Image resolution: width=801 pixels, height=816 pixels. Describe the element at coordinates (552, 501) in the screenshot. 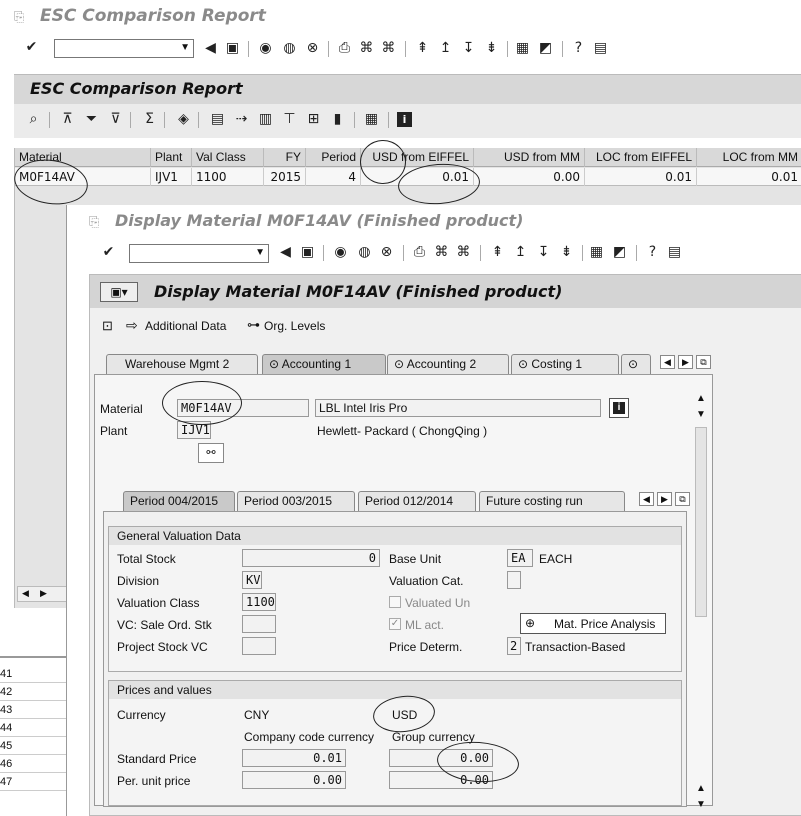

I see `tab-future-costing-run: Future costing run` at that location.